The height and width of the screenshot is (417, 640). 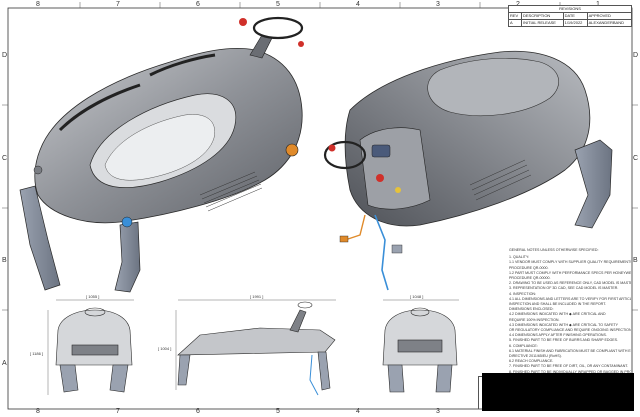 I want to click on revision-cell: 1/19/2022, so click(x=575, y=23).